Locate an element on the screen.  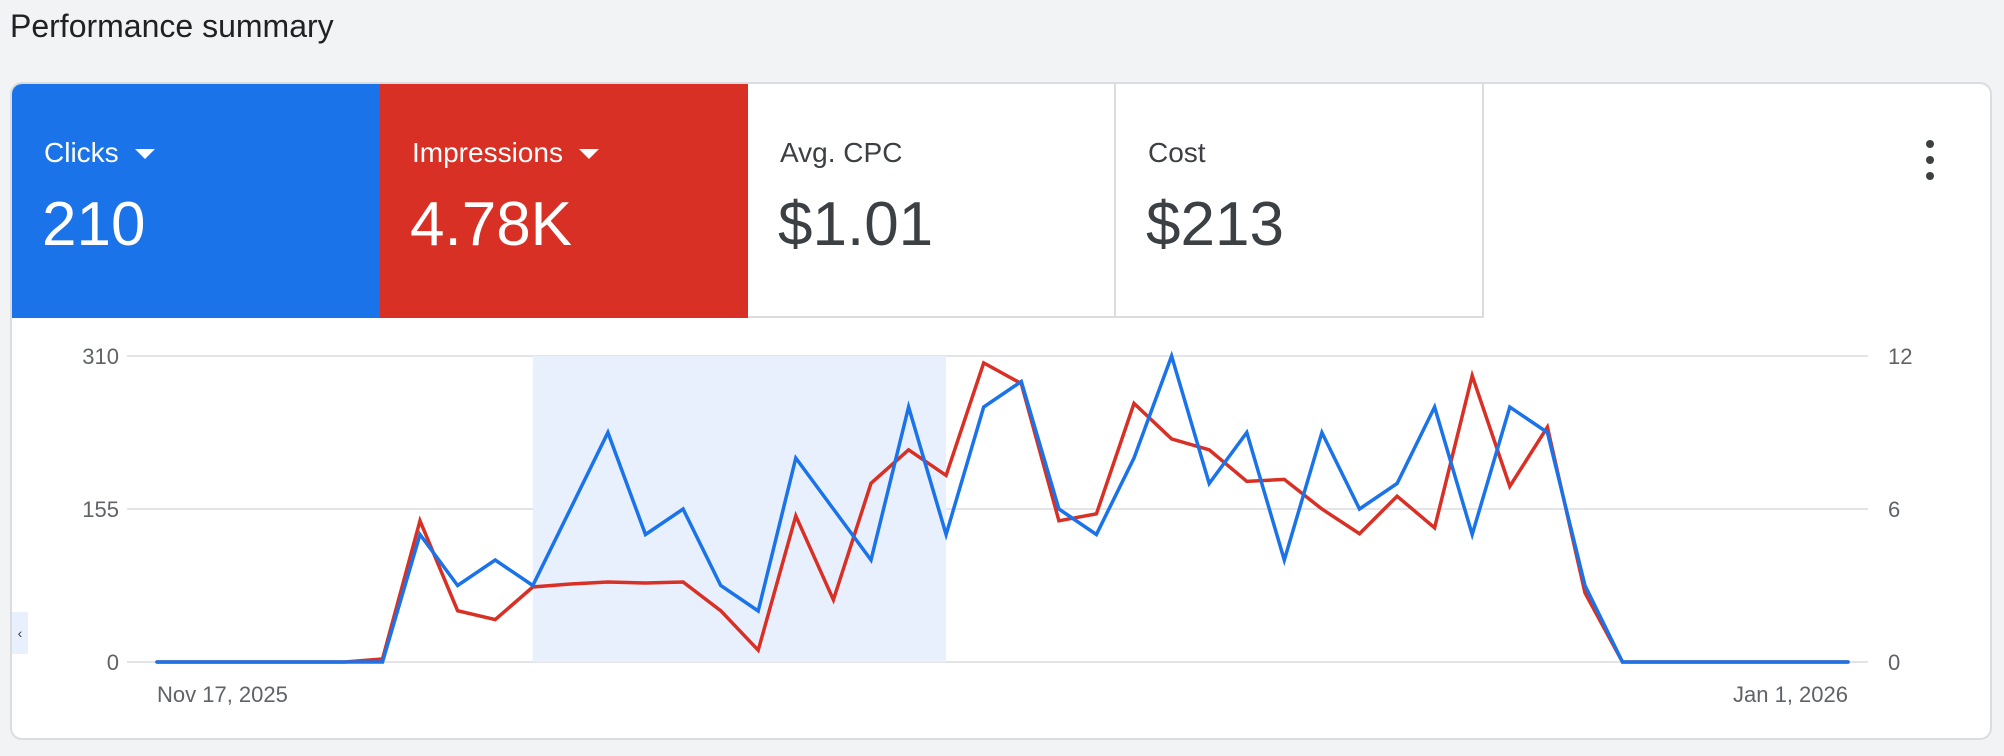
y-left-tick-label: 0 is located at coordinates (113, 662).